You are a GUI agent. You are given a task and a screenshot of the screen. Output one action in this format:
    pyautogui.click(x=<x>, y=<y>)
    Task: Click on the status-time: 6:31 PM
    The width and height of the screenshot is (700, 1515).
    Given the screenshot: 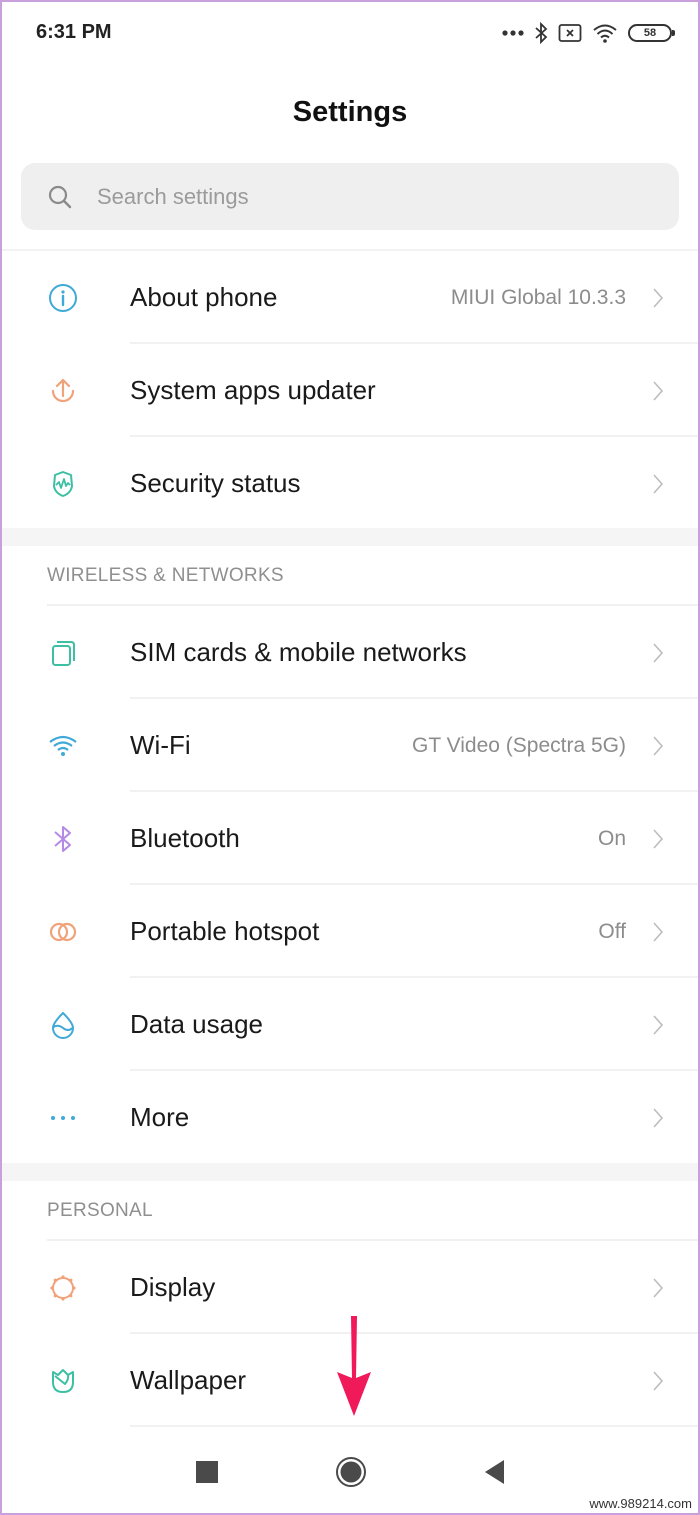 What is the action you would take?
    pyautogui.click(x=74, y=32)
    